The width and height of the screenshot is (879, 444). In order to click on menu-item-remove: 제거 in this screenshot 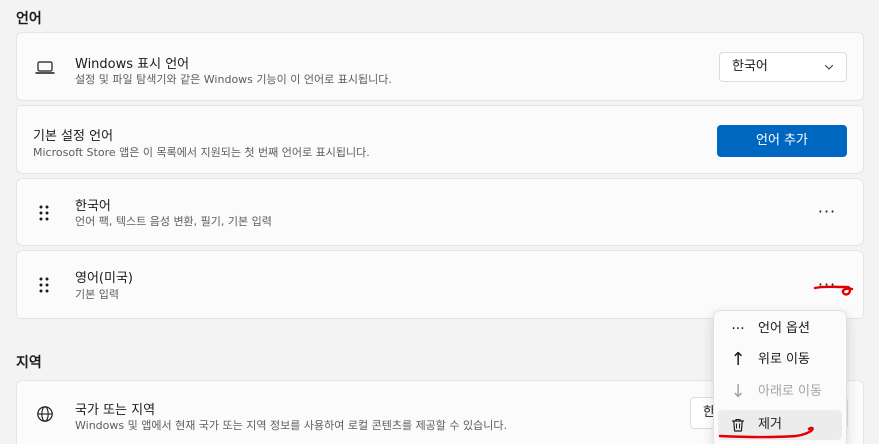, I will do `click(780, 425)`.